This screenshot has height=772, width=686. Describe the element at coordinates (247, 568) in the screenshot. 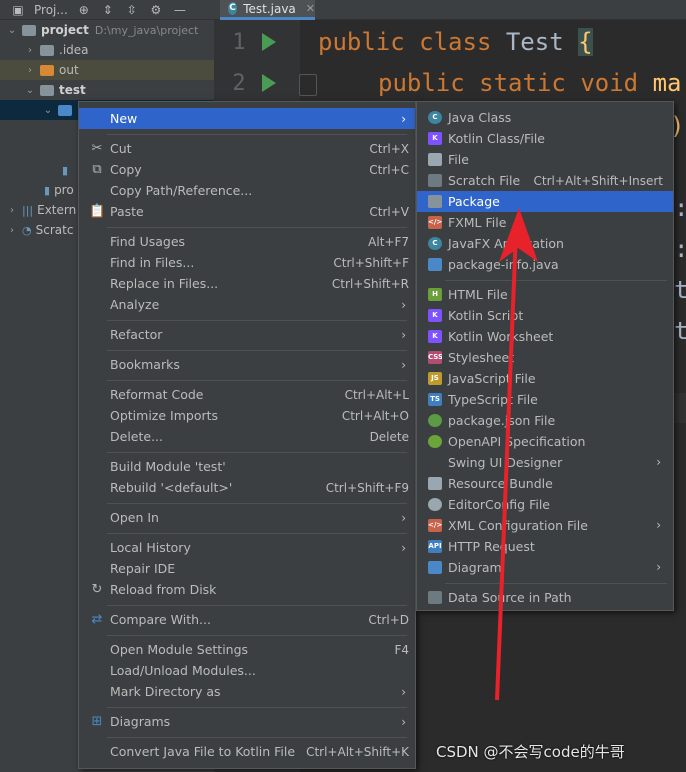

I see `menu-item-repair-ide: Repair IDE` at that location.